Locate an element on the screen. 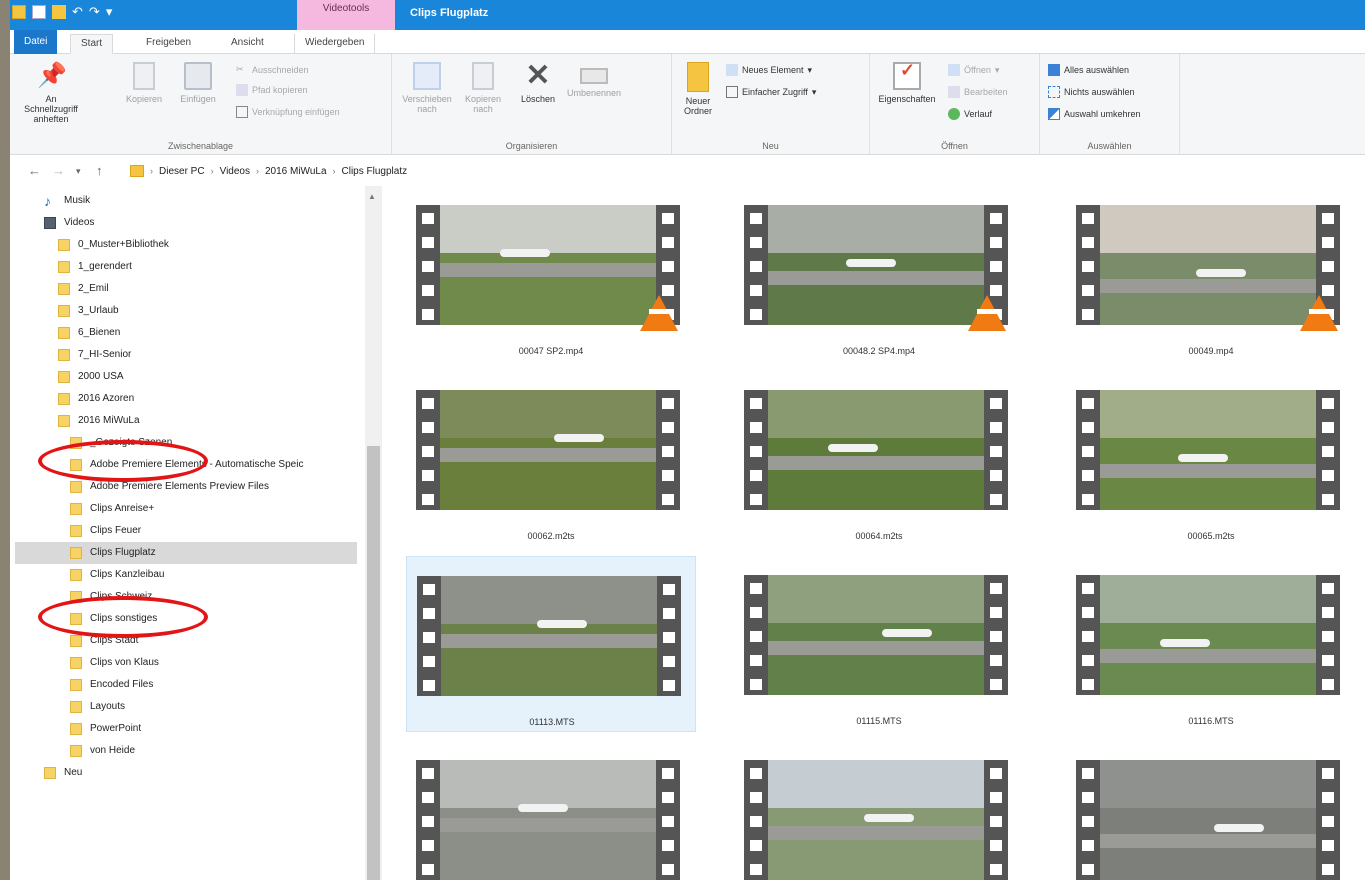 This screenshot has width=1365, height=880. redo-icon: ↷ is located at coordinates (94, 12).